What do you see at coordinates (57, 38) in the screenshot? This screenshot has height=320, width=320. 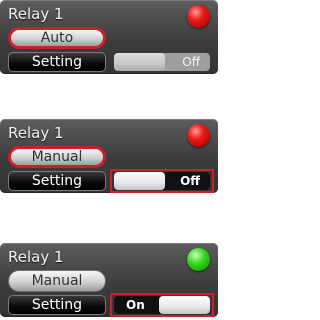 I see `mode-button: Auto` at bounding box center [57, 38].